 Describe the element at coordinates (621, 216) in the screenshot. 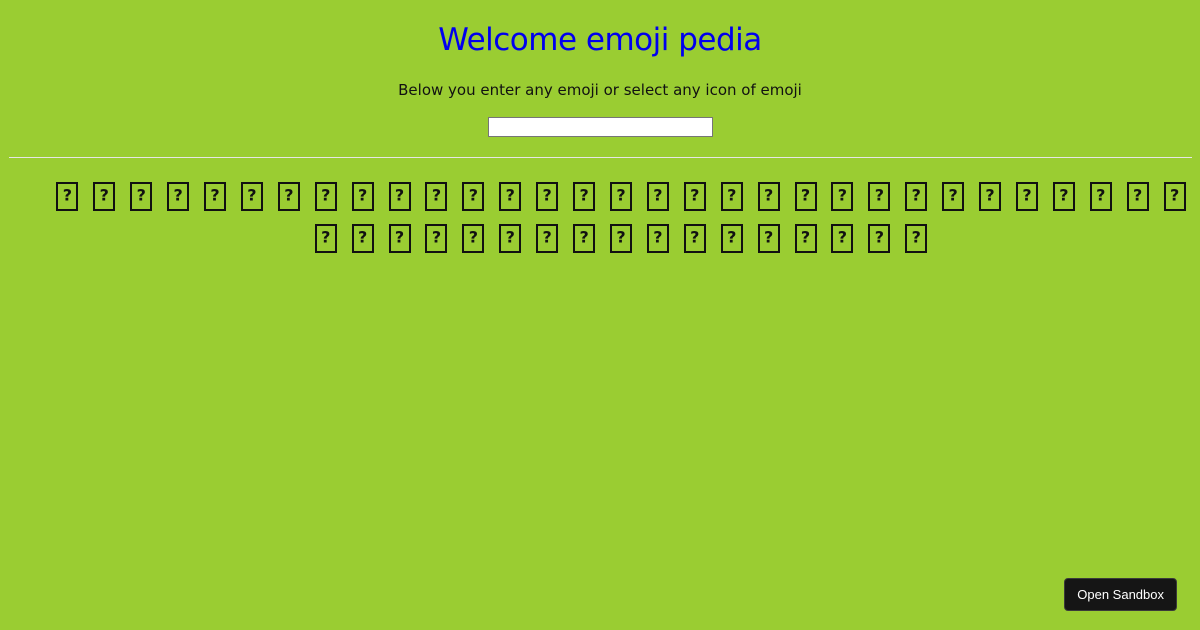

I see `emoji-list` at that location.